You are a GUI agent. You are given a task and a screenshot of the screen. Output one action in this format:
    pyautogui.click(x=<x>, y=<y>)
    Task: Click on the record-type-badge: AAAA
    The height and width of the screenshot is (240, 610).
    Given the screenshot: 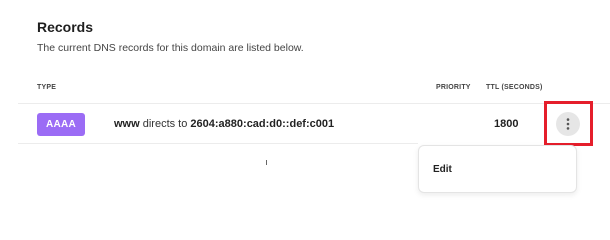 What is the action you would take?
    pyautogui.click(x=61, y=124)
    